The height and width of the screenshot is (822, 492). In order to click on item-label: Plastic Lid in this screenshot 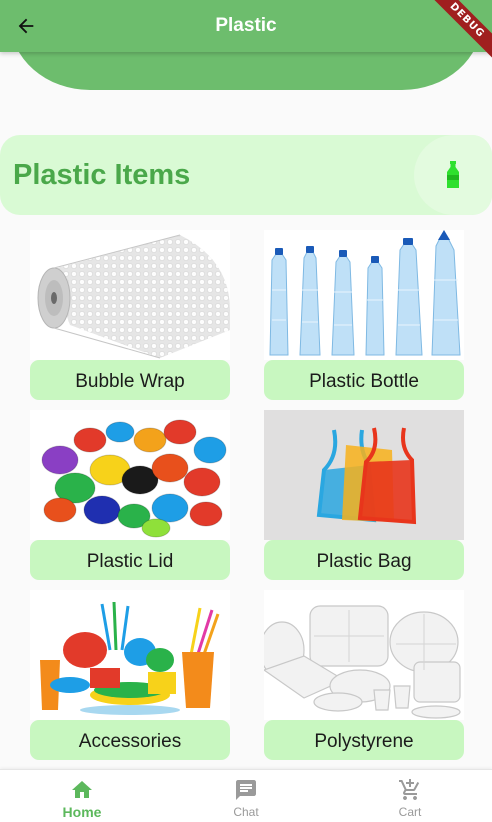, I will do `click(130, 560)`.